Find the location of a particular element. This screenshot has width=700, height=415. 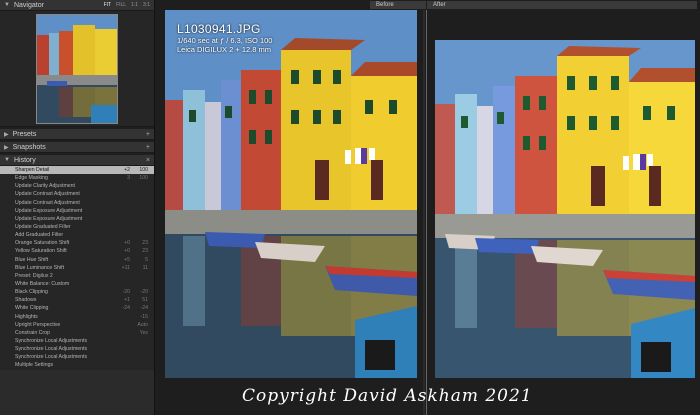

history-item: Update Clarity Adjustment is located at coordinates (77, 186).